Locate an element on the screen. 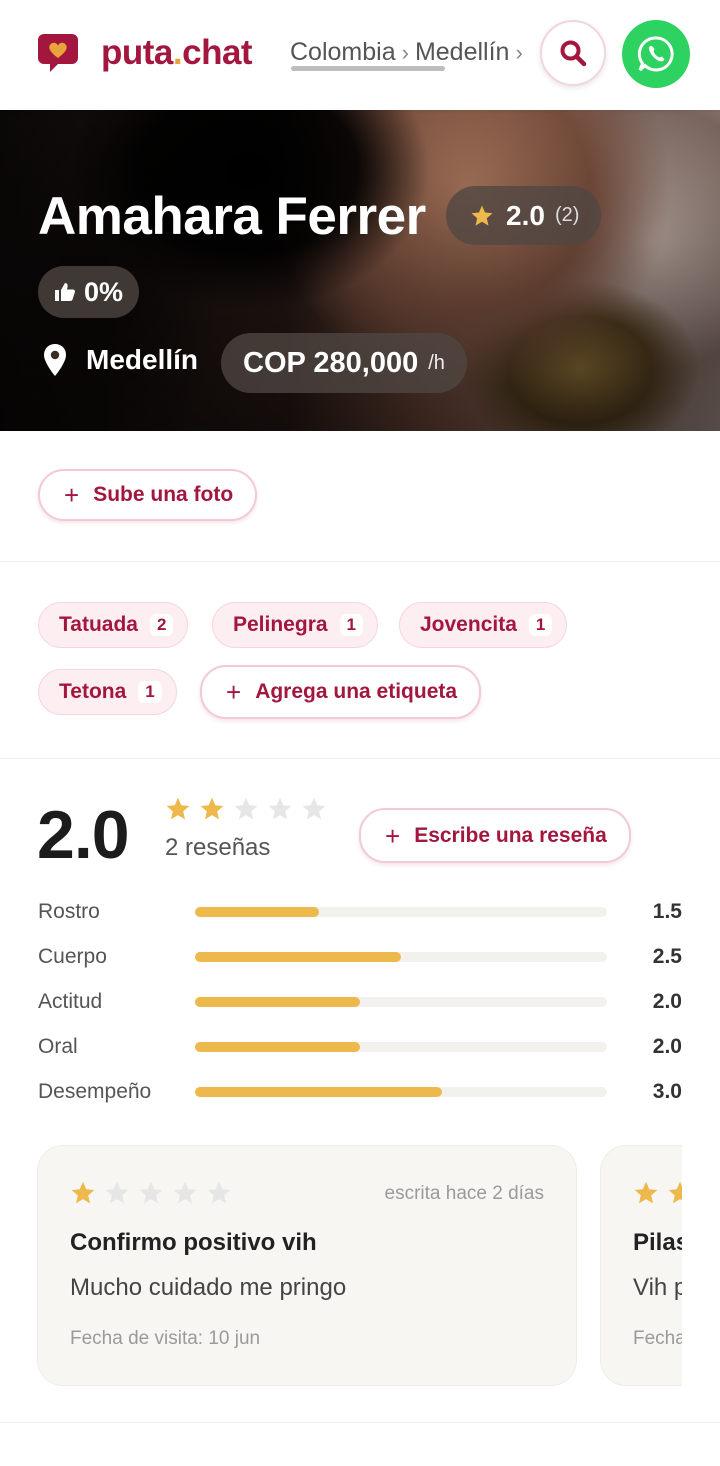 The width and height of the screenshot is (720, 1466). heart-chat-logo-icon is located at coordinates (58, 53).